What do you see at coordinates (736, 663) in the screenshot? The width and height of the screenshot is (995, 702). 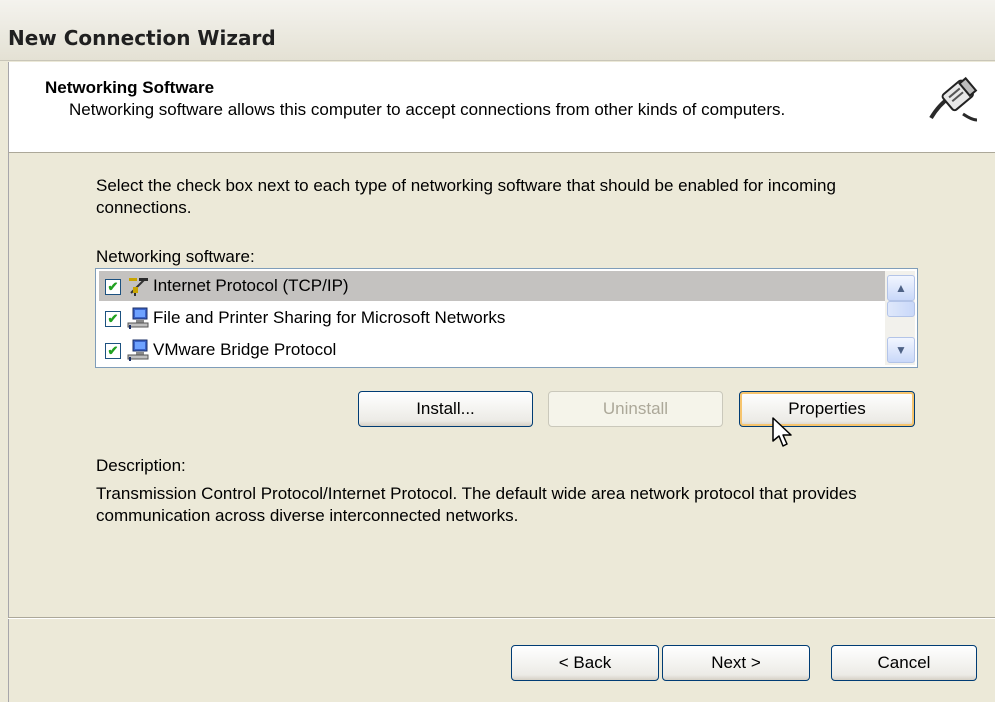 I see `next-button: Next >` at bounding box center [736, 663].